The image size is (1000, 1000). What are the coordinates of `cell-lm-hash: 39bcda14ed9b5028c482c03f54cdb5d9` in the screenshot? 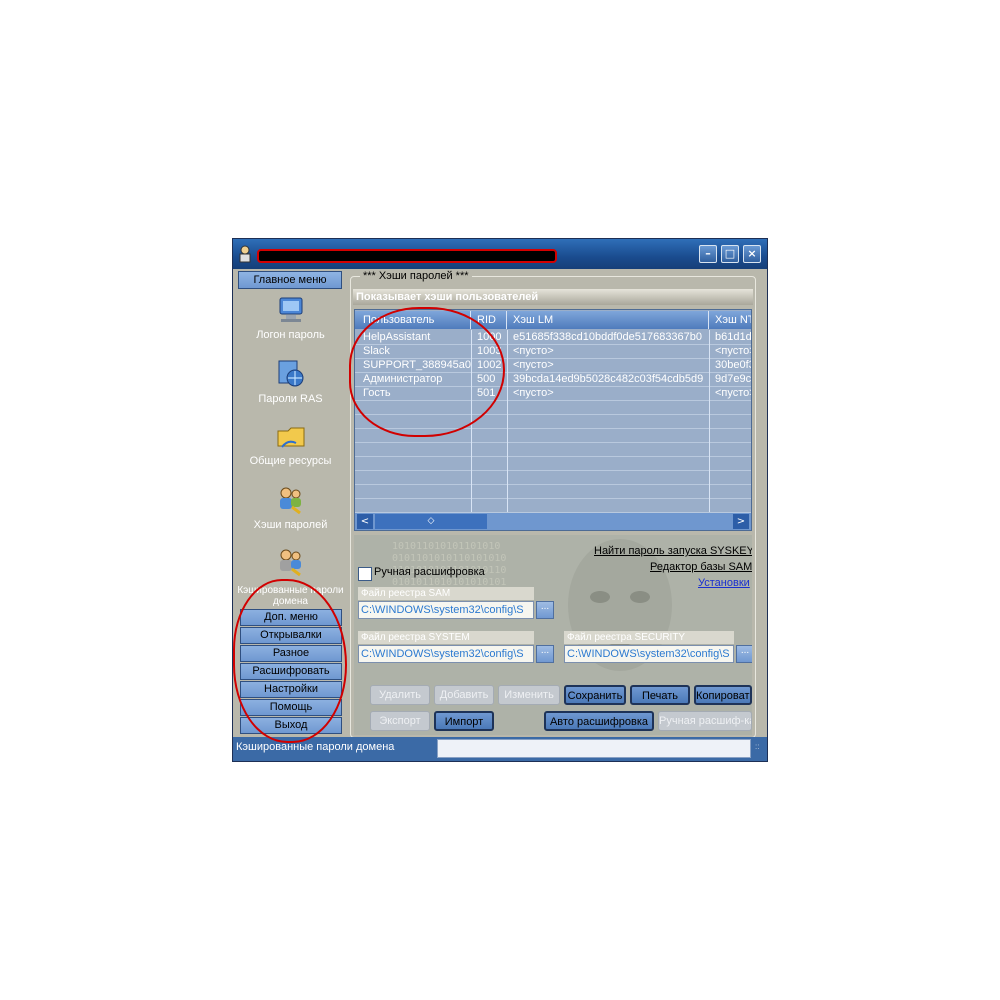 It's located at (608, 379).